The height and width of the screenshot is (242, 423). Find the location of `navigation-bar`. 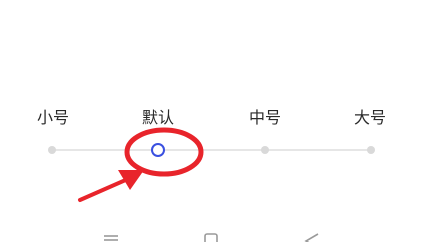

navigation-bar is located at coordinates (211, 237).